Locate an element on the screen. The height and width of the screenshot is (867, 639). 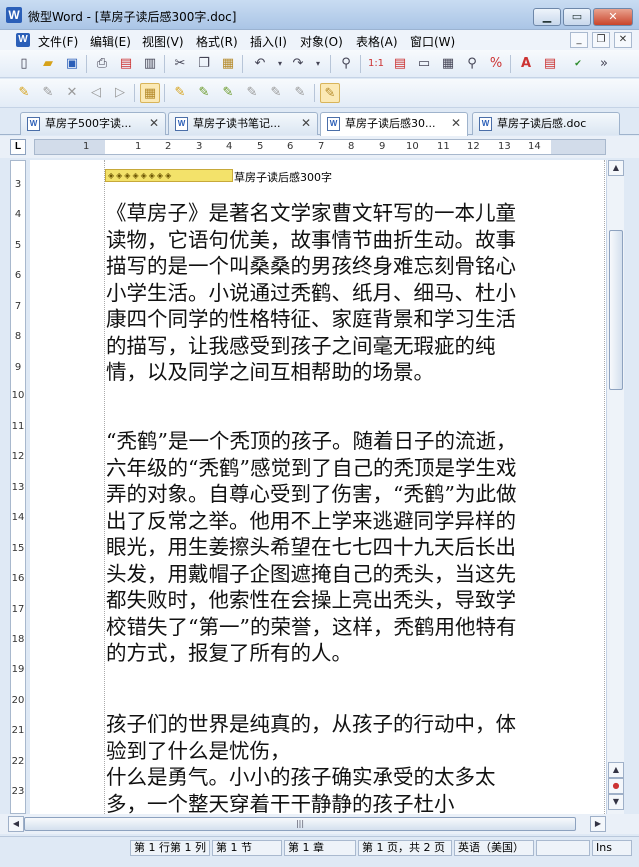
paste-icon: ▦ is located at coordinates (228, 64).